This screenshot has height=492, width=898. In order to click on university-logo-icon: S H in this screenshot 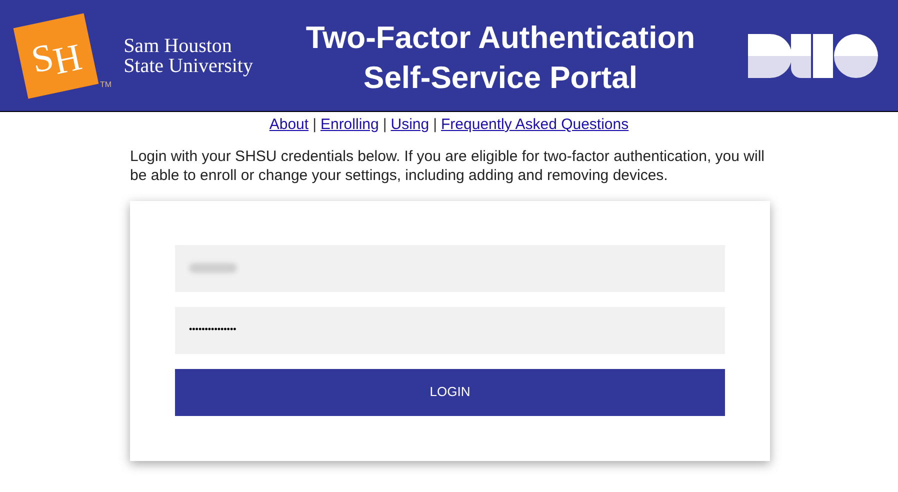, I will do `click(56, 55)`.